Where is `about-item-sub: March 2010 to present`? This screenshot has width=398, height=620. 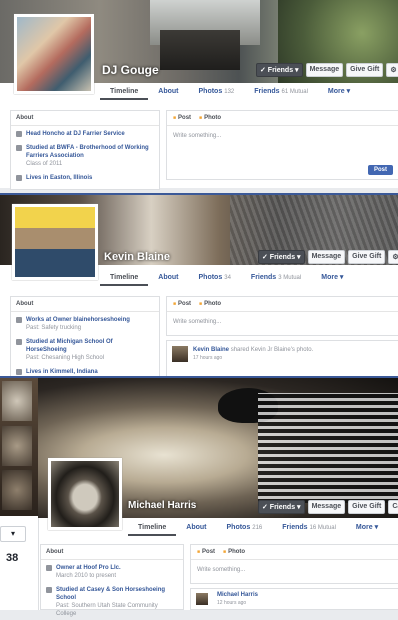 about-item-sub: March 2010 to present is located at coordinates (86, 576).